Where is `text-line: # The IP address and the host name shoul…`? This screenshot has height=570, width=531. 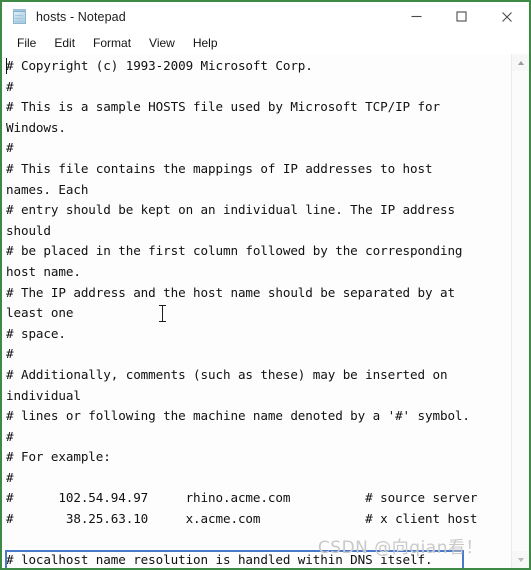 text-line: # The IP address and the host name shoul… is located at coordinates (230, 292).